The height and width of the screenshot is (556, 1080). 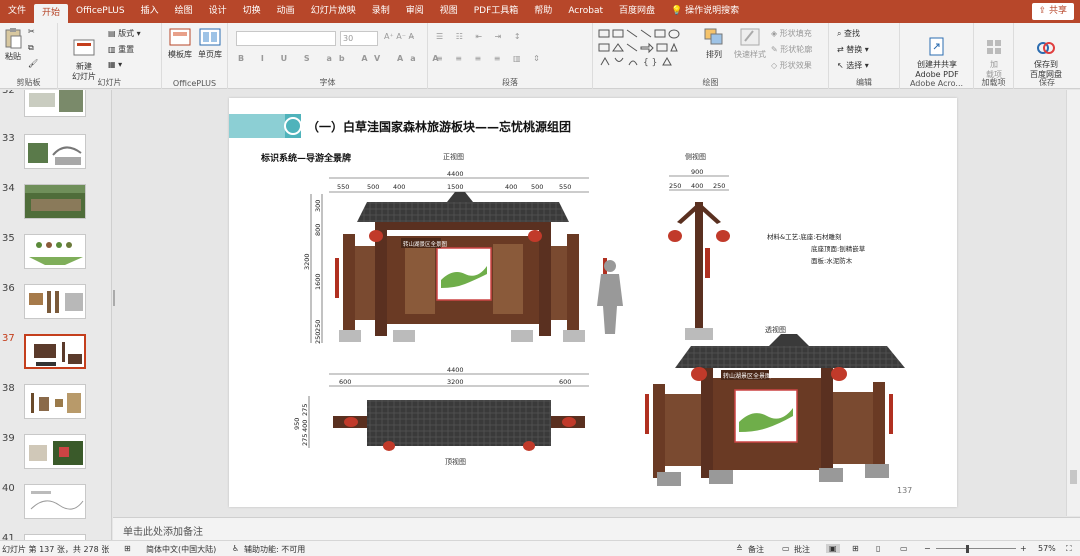 I want to click on single-page-library-label: 单页库, so click(x=210, y=54).